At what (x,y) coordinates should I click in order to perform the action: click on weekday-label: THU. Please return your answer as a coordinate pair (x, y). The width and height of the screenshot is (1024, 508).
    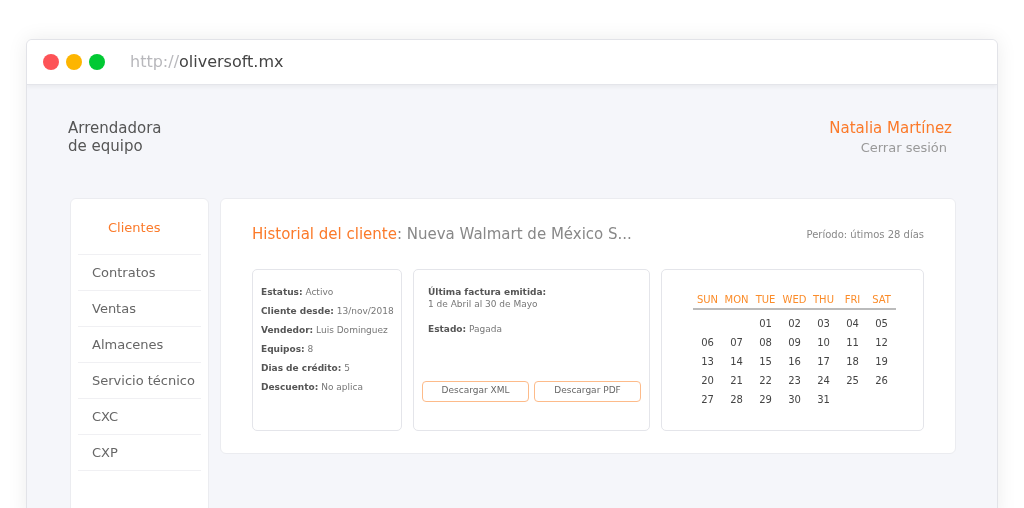
    Looking at the image, I should click on (823, 299).